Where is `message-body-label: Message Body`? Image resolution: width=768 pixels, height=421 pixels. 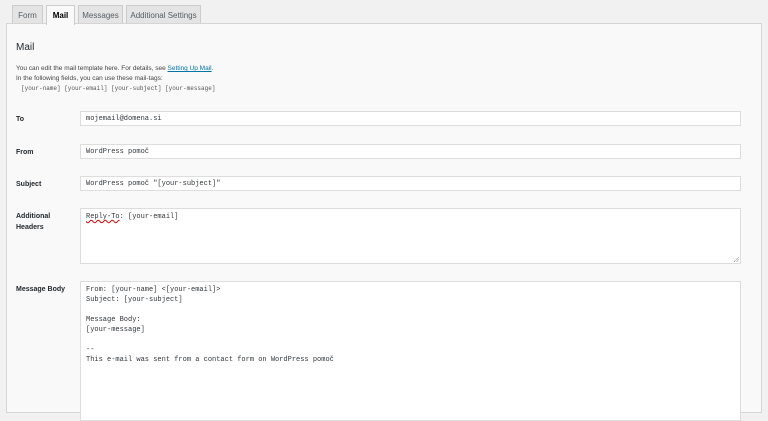
message-body-label: Message Body is located at coordinates (41, 289).